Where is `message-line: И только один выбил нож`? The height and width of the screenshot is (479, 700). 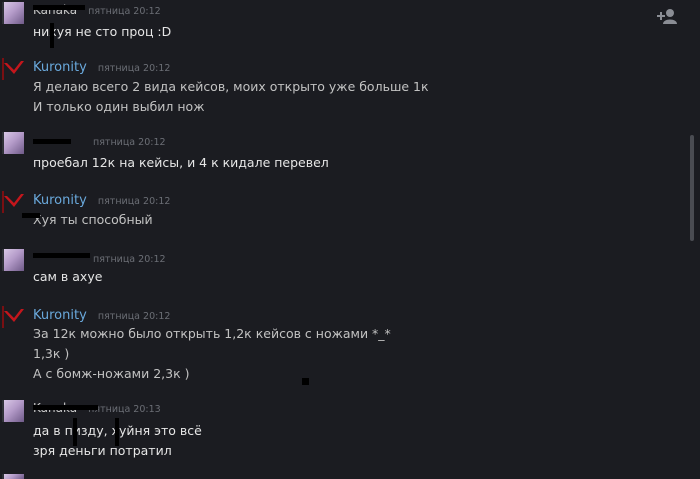
message-line: И только один выбил нож is located at coordinates (119, 106).